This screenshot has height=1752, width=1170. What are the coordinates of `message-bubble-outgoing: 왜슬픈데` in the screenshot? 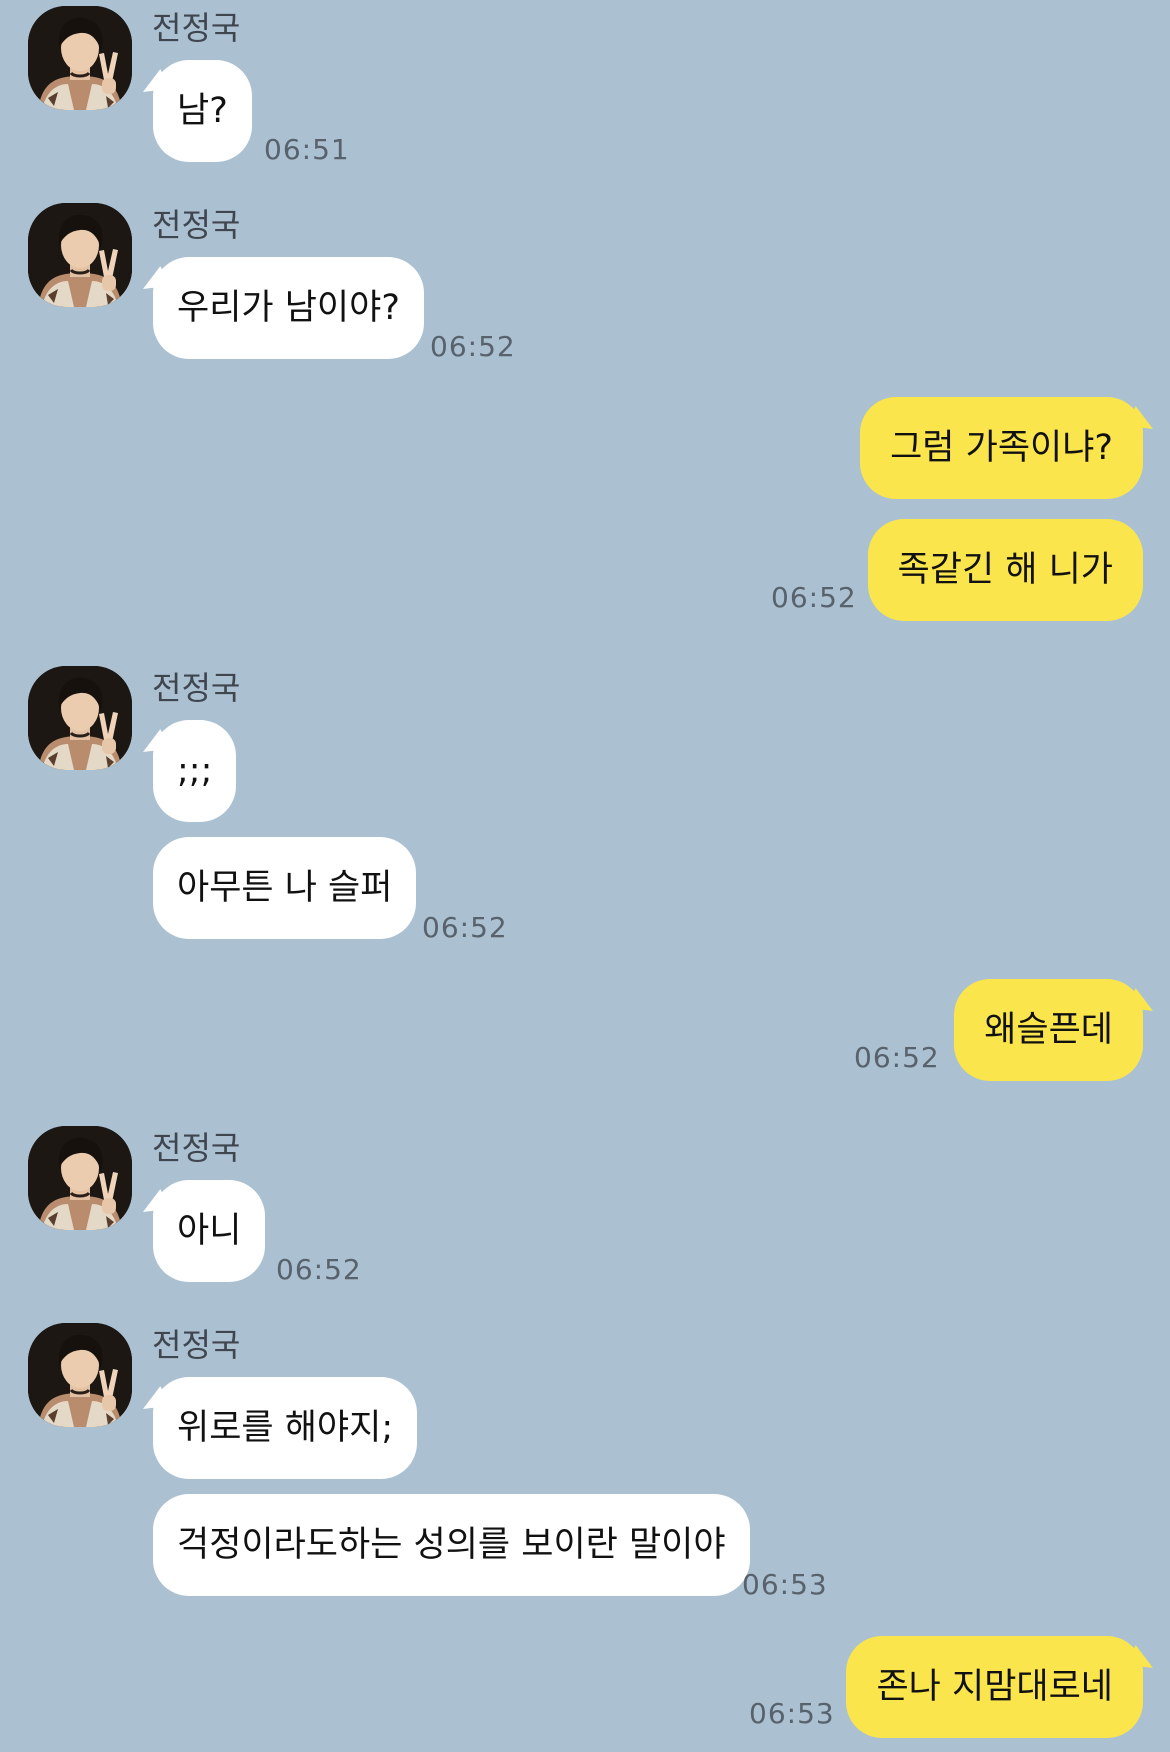 It's located at (1048, 1030).